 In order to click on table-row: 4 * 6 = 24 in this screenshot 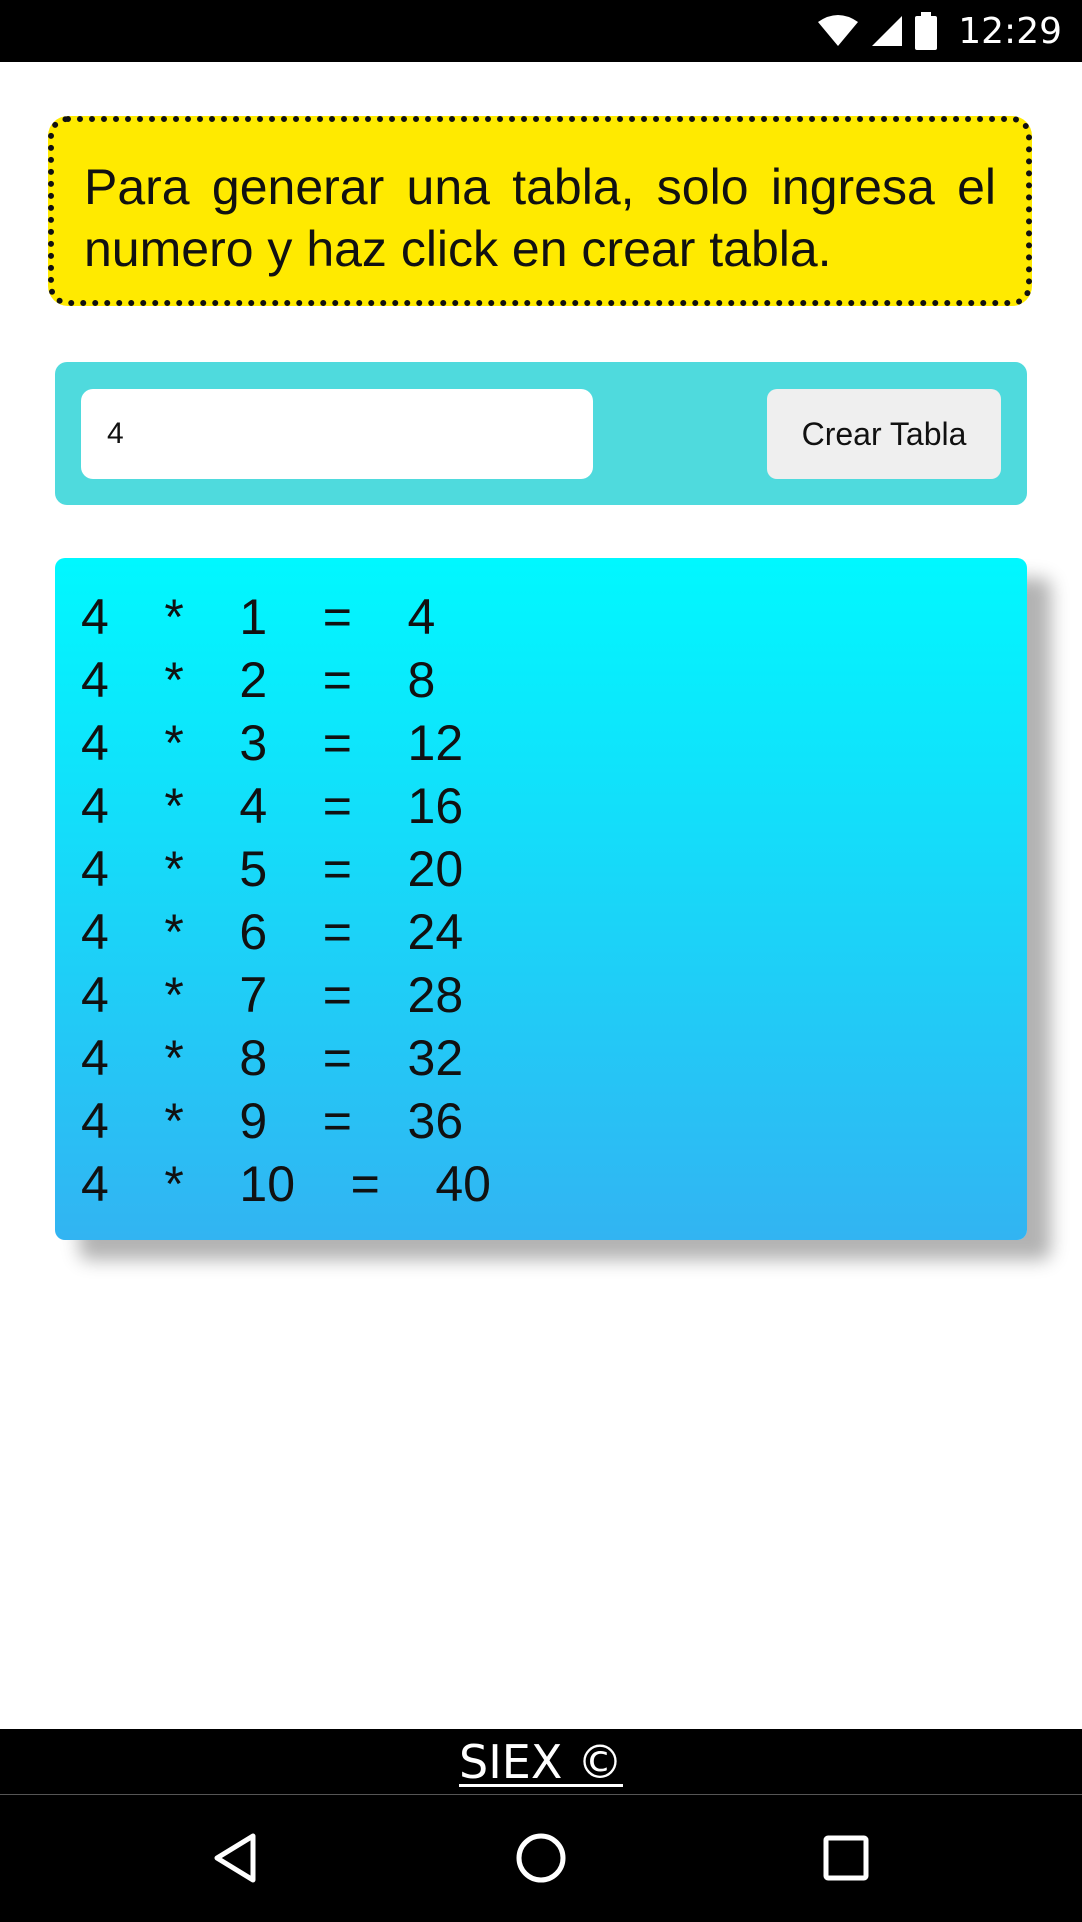, I will do `click(272, 932)`.